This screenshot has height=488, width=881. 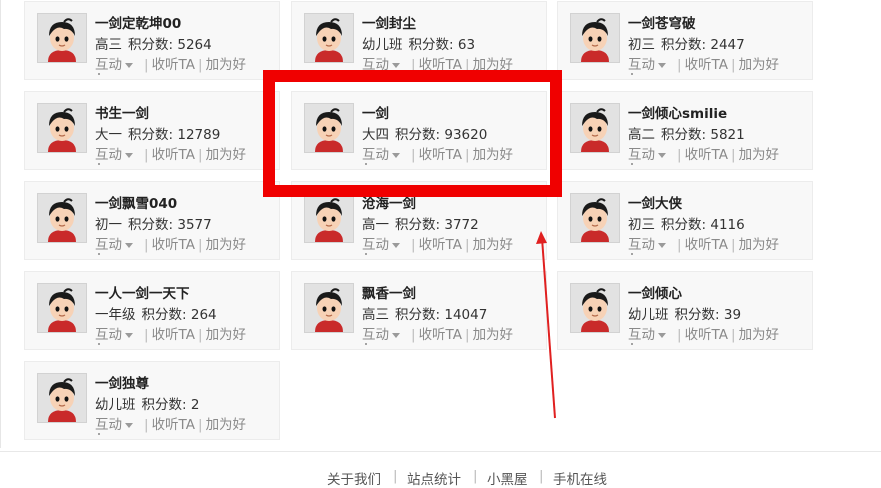 I want to click on footer-link-mini: 小黑屋, so click(x=507, y=478).